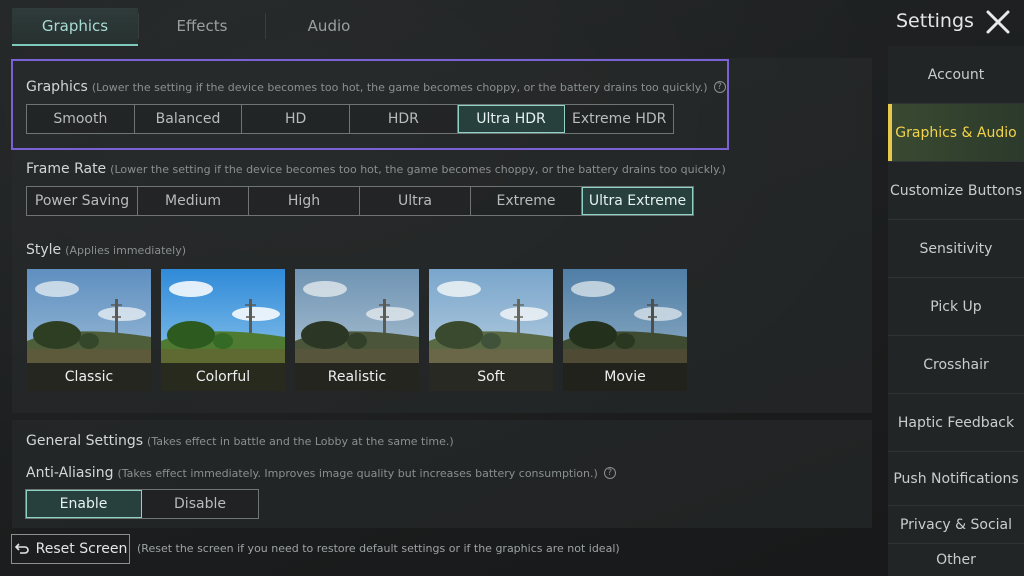  Describe the element at coordinates (526, 201) in the screenshot. I see `frame-rate-option-extreme: Extreme` at that location.